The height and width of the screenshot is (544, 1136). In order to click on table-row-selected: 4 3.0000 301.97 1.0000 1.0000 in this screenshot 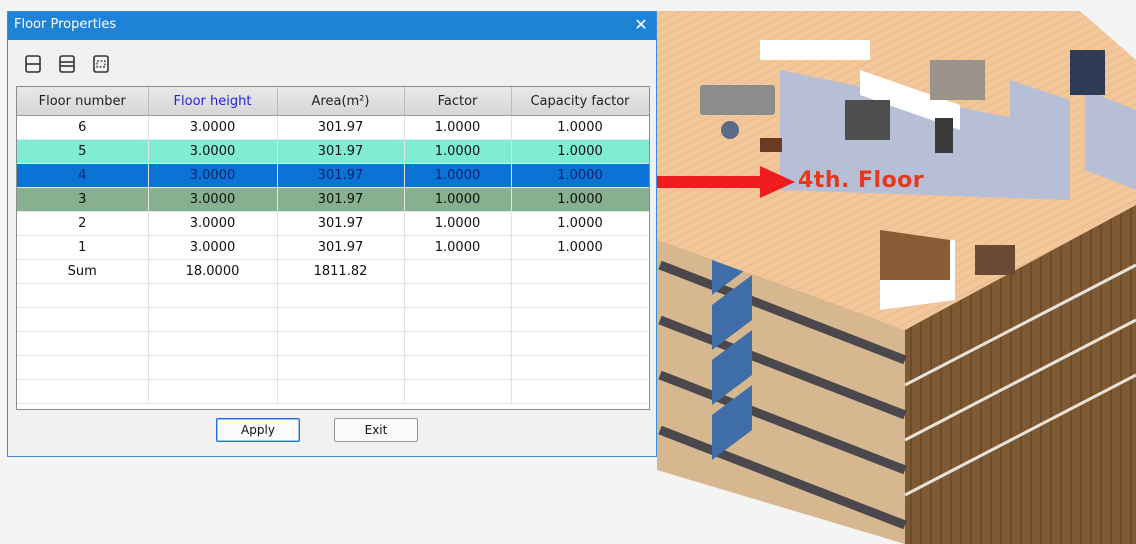, I will do `click(333, 175)`.